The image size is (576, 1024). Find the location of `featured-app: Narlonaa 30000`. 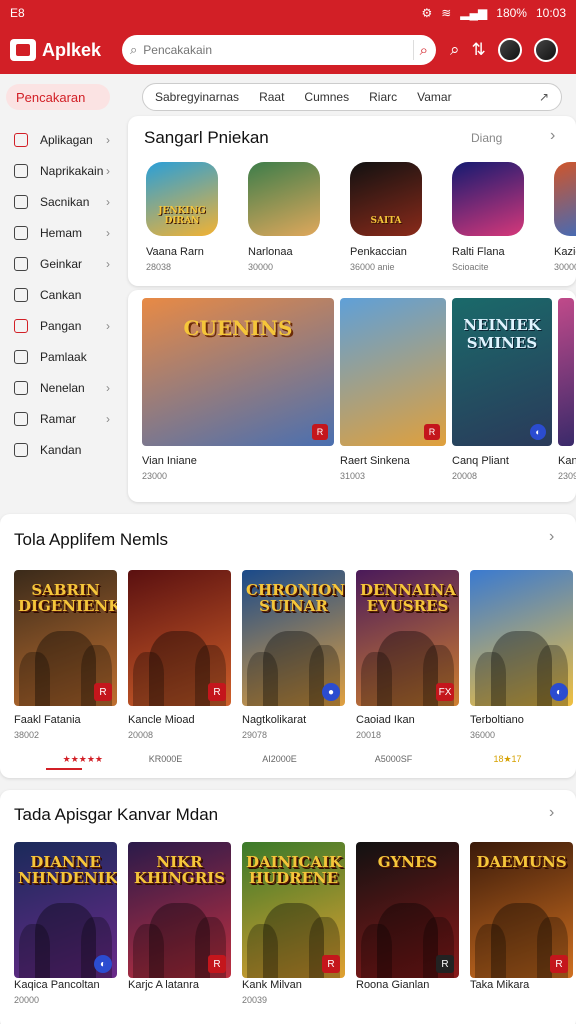

featured-app: Narlonaa 30000 is located at coordinates (285, 217).